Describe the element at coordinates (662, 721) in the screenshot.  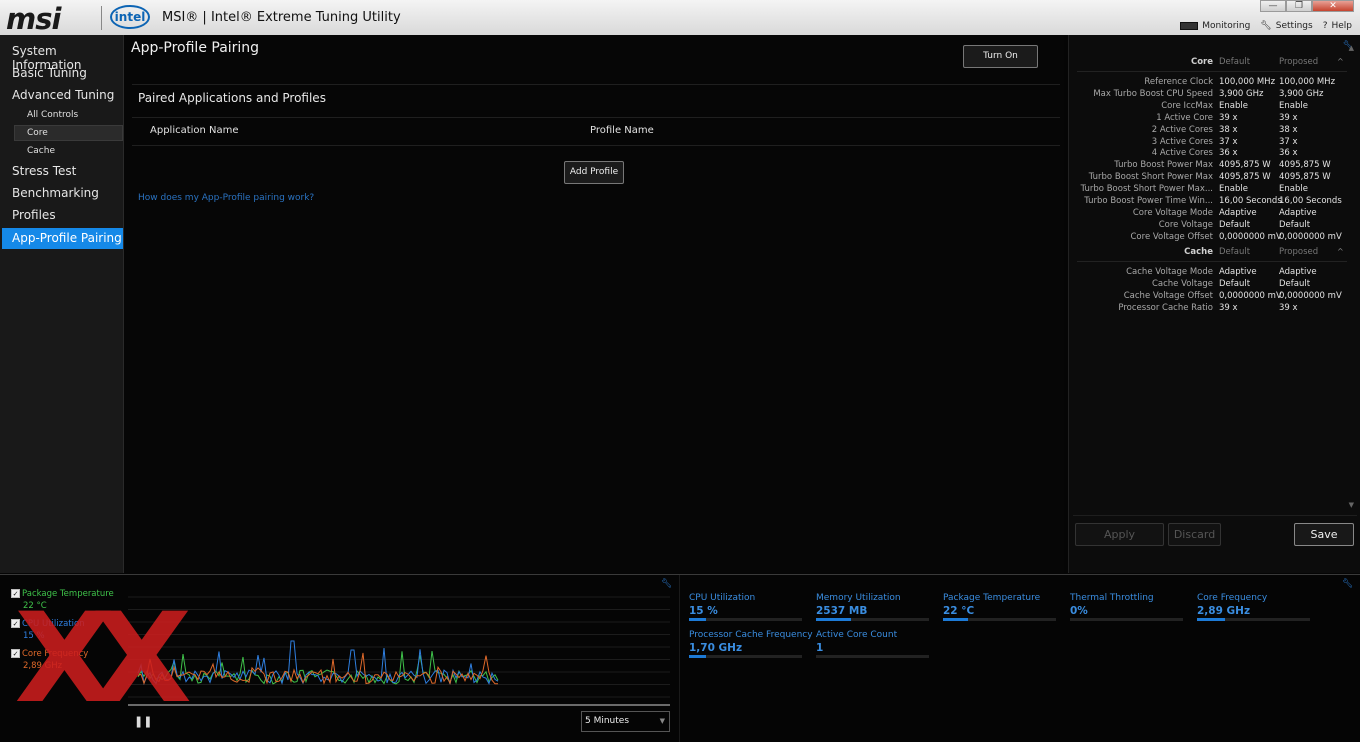
I see `chevron-down-icon: ▼` at that location.